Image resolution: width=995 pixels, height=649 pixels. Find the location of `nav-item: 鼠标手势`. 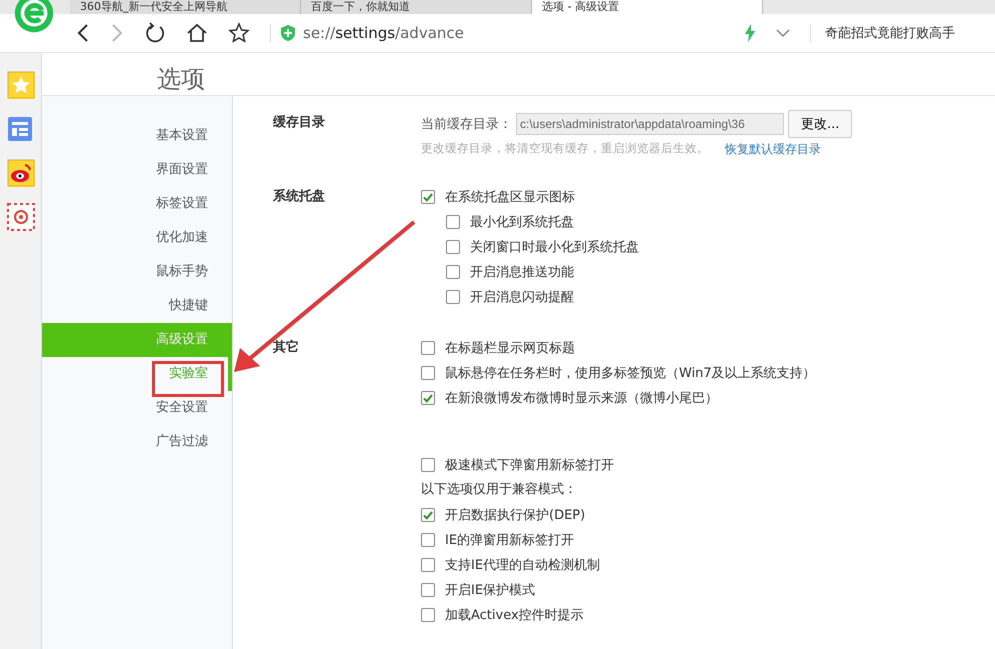

nav-item: 鼠标手势 is located at coordinates (137, 272).